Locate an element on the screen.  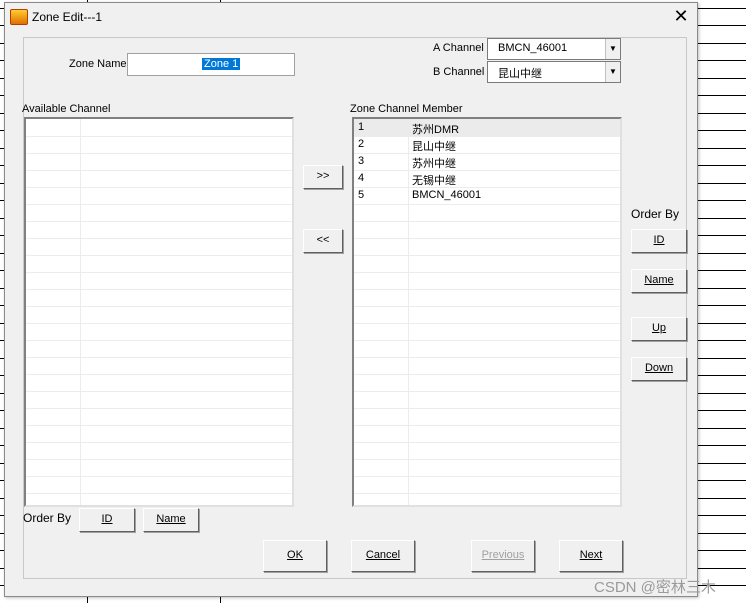
cancel-button: Cancel is located at coordinates (383, 556).